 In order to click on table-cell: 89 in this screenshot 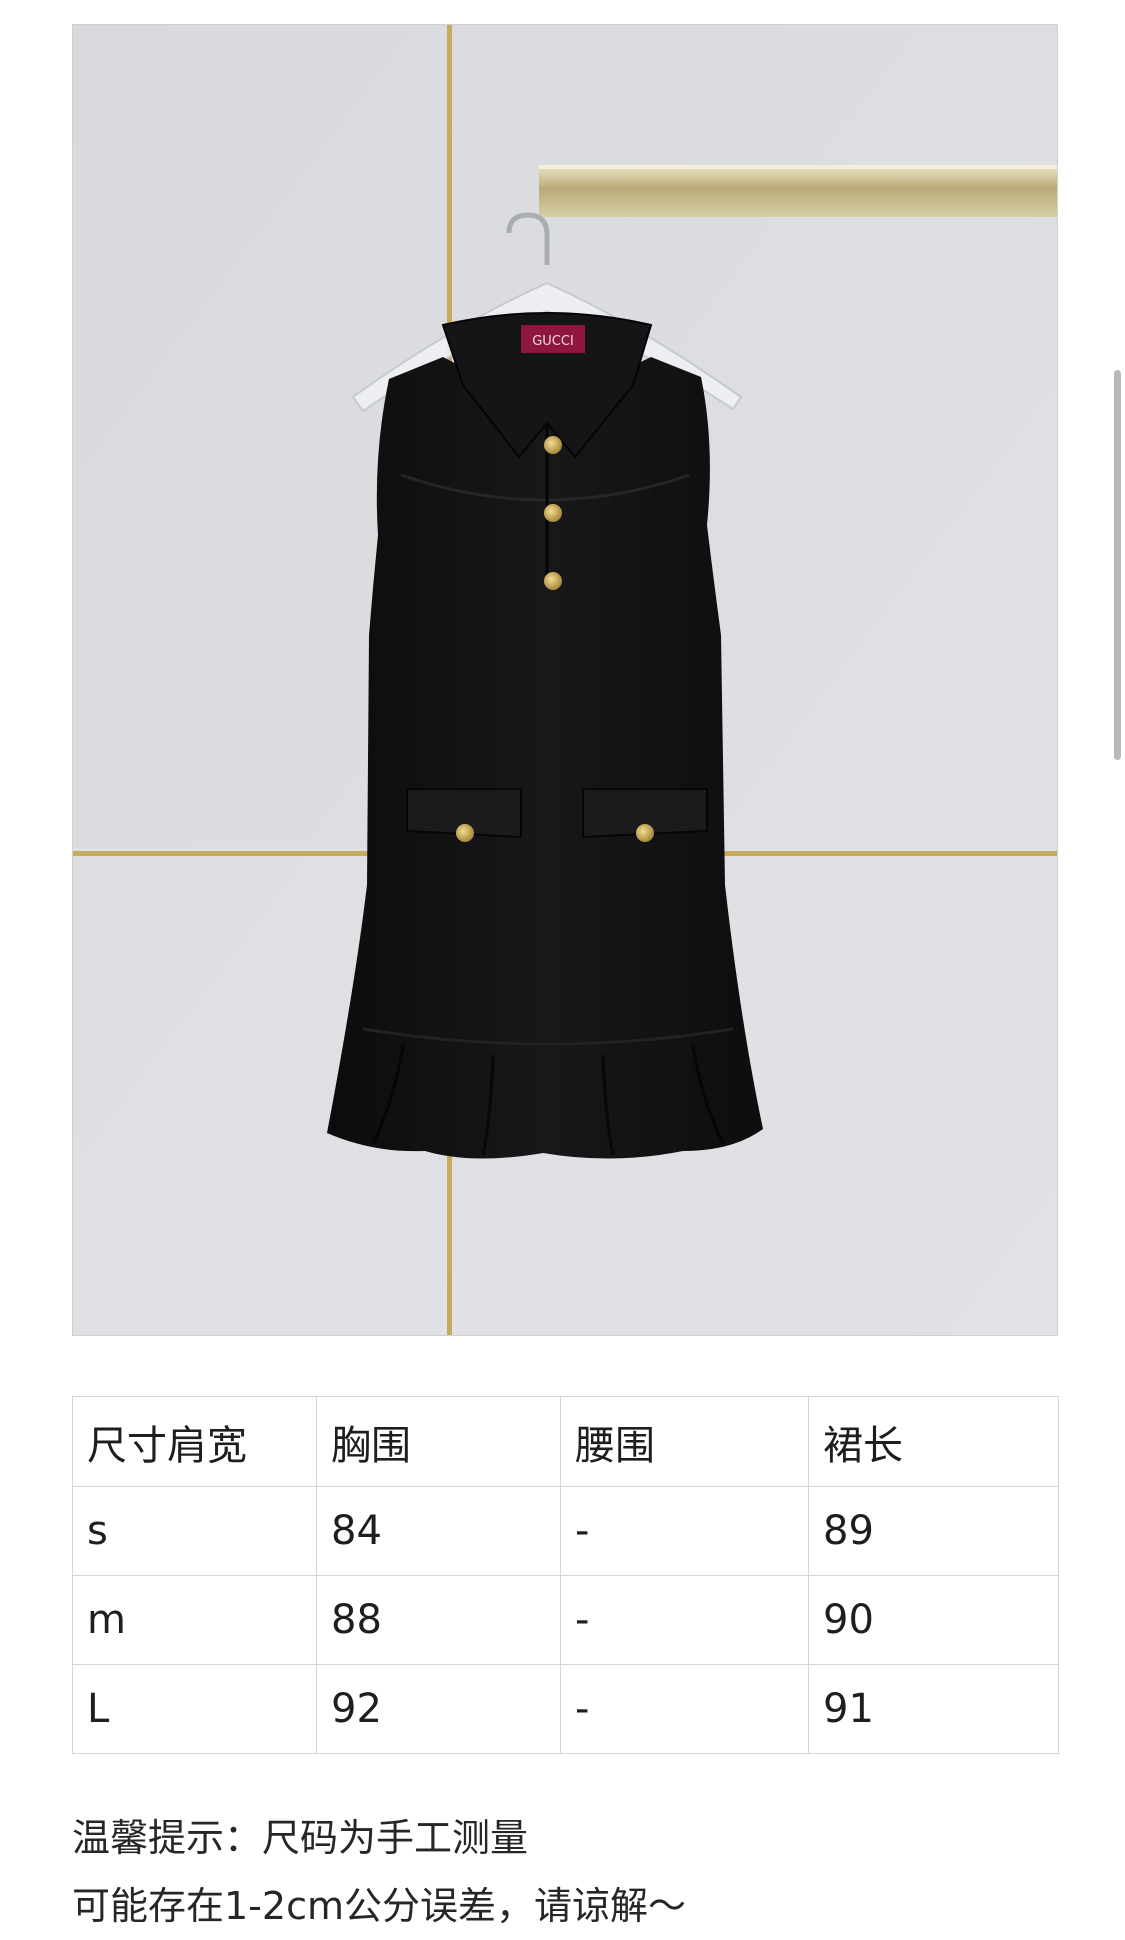, I will do `click(933, 1531)`.